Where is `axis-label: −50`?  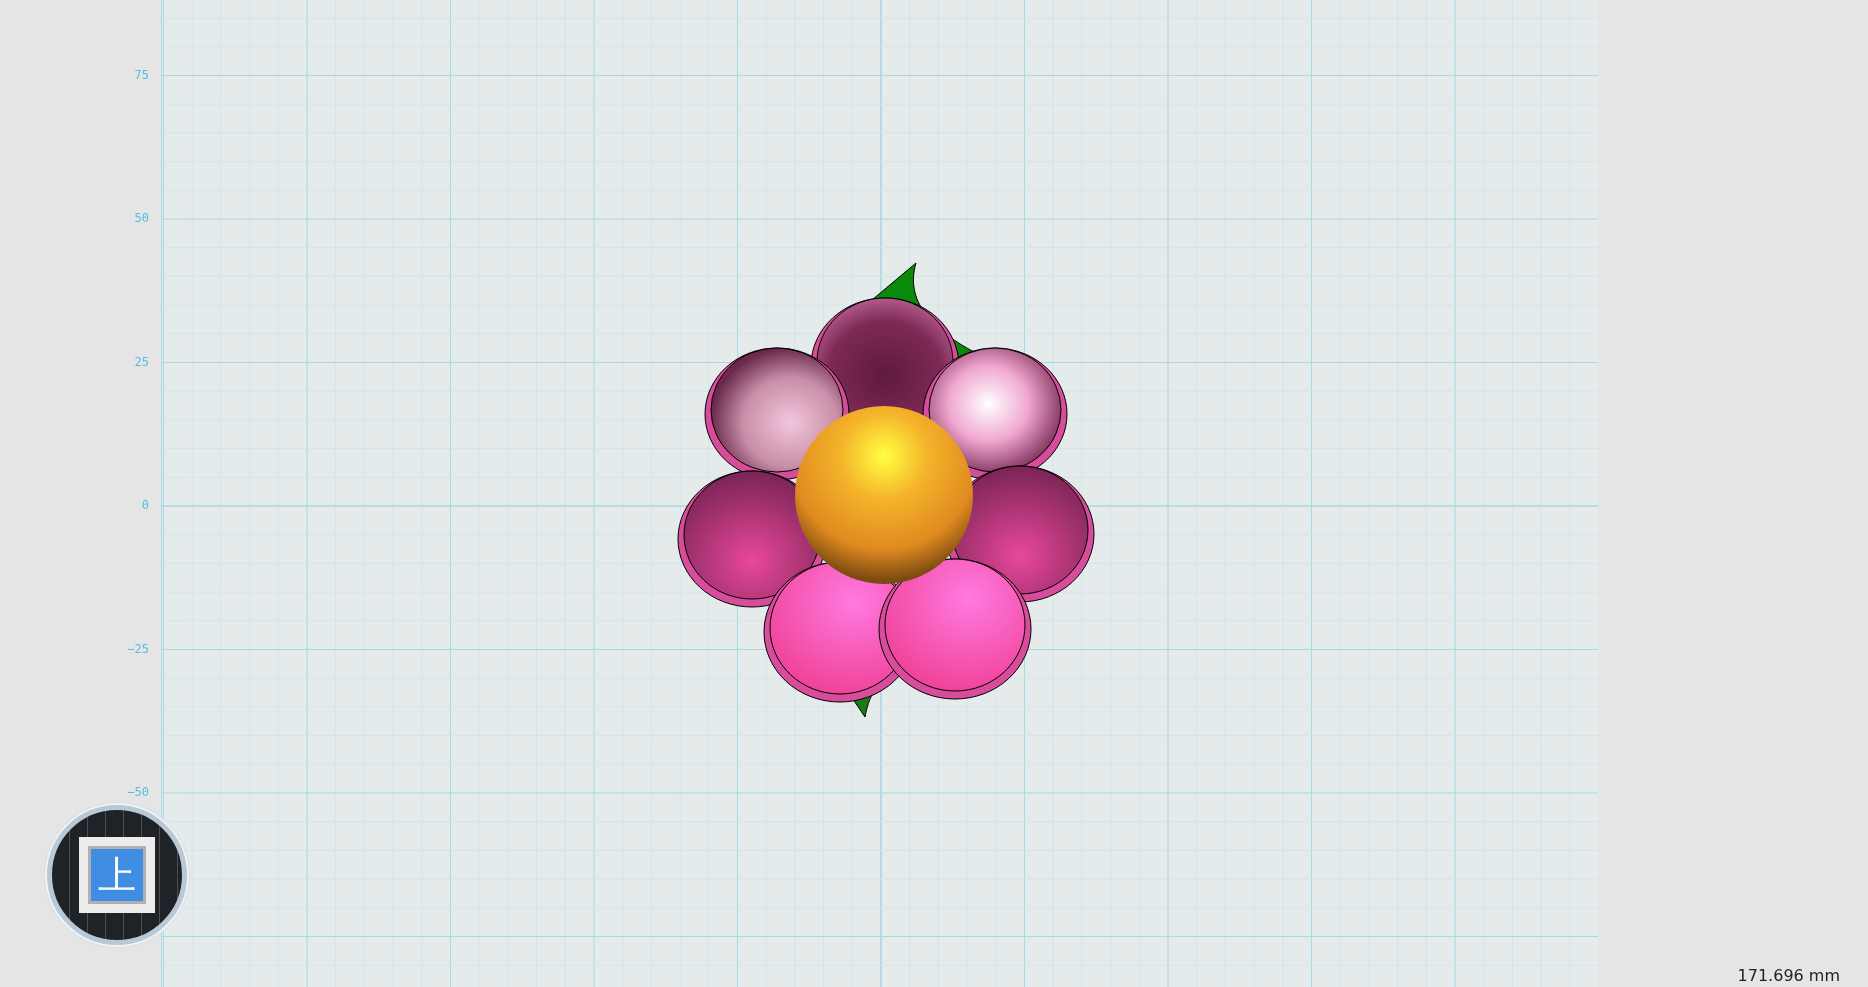
axis-label: −50 is located at coordinates (138, 792).